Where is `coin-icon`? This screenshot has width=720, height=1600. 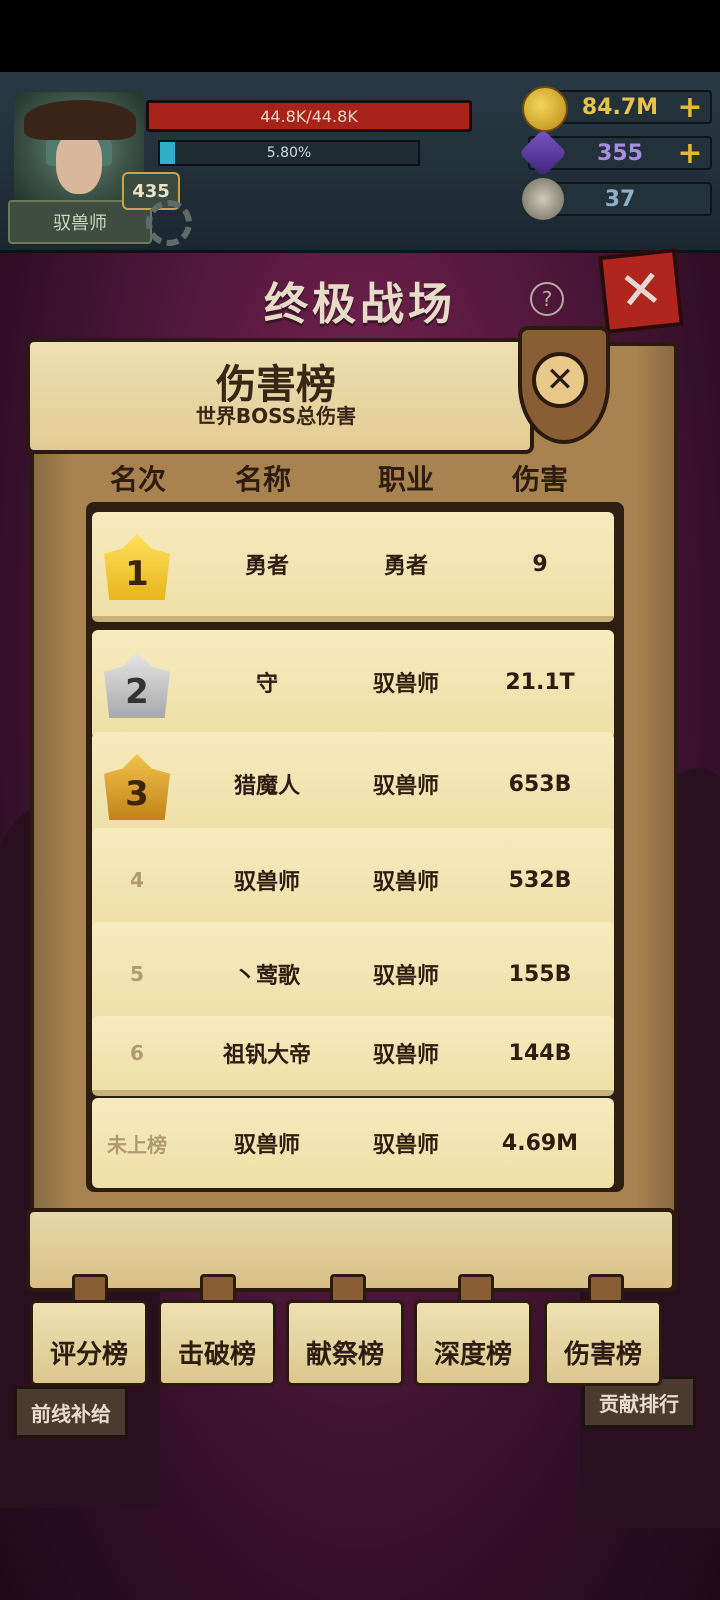
coin-icon is located at coordinates (545, 109).